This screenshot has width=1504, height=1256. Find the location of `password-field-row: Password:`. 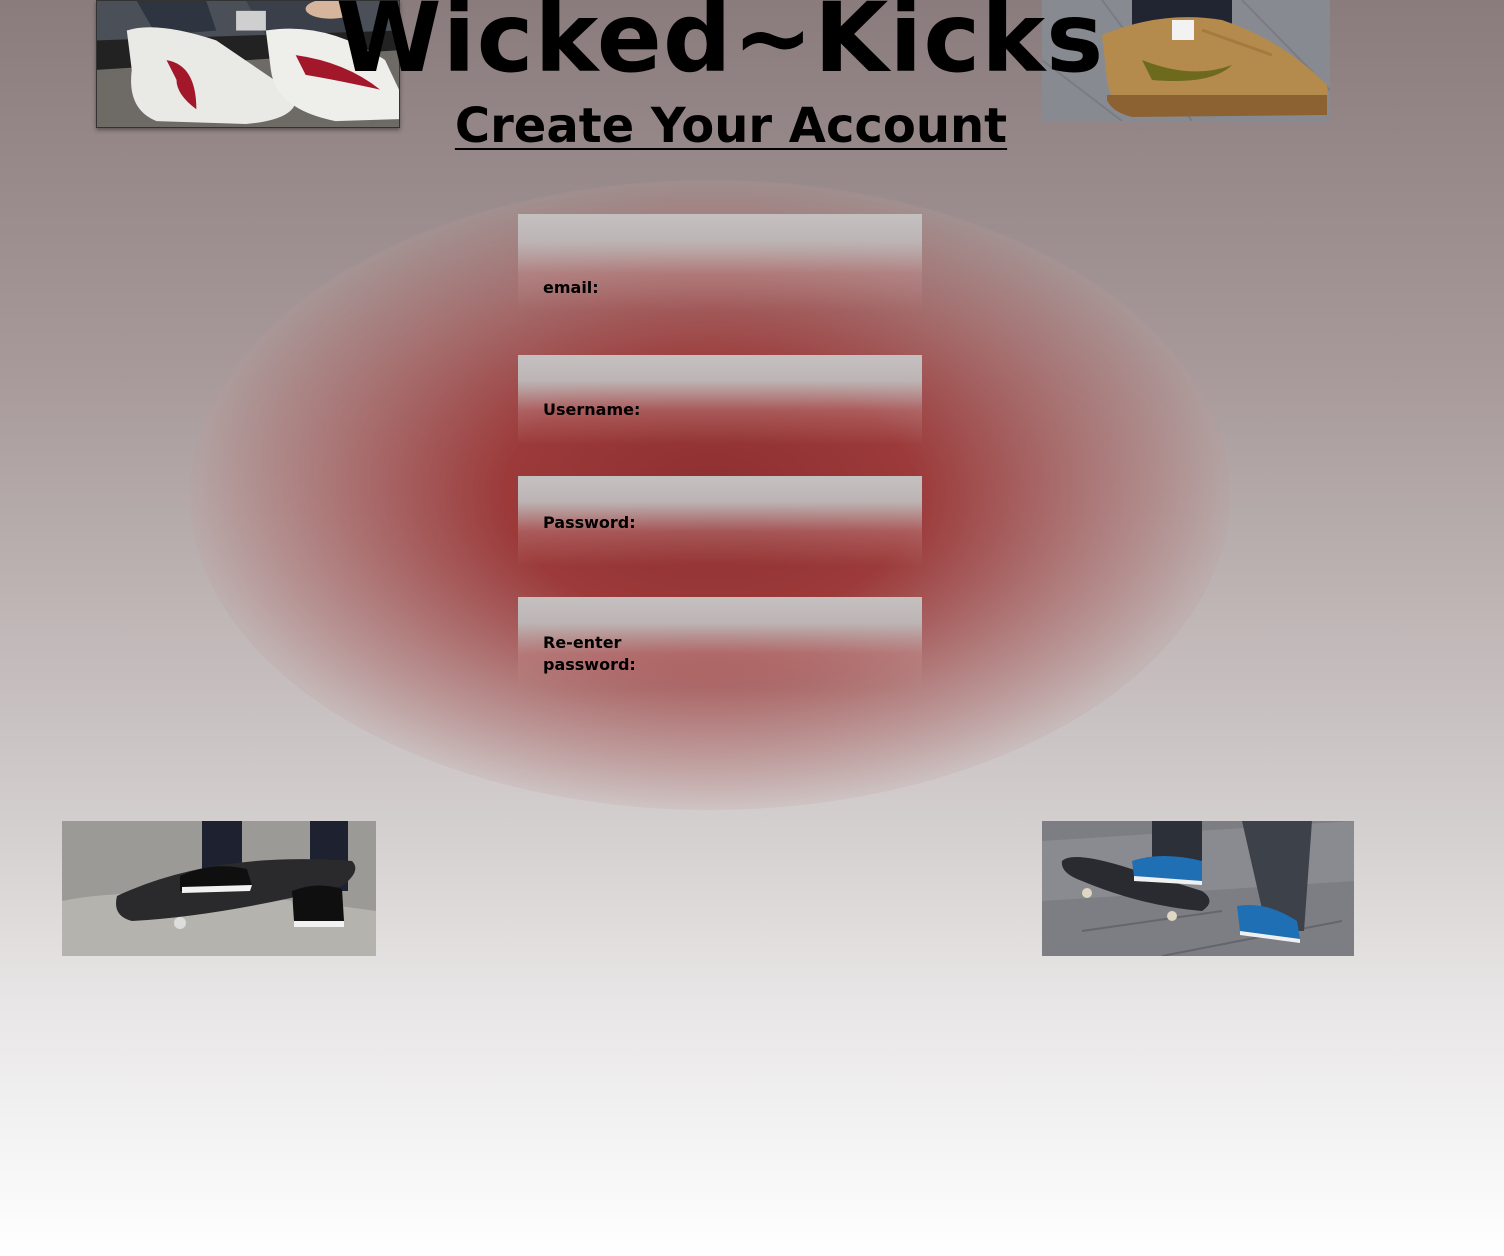

password-field-row: Password: is located at coordinates (720, 521).